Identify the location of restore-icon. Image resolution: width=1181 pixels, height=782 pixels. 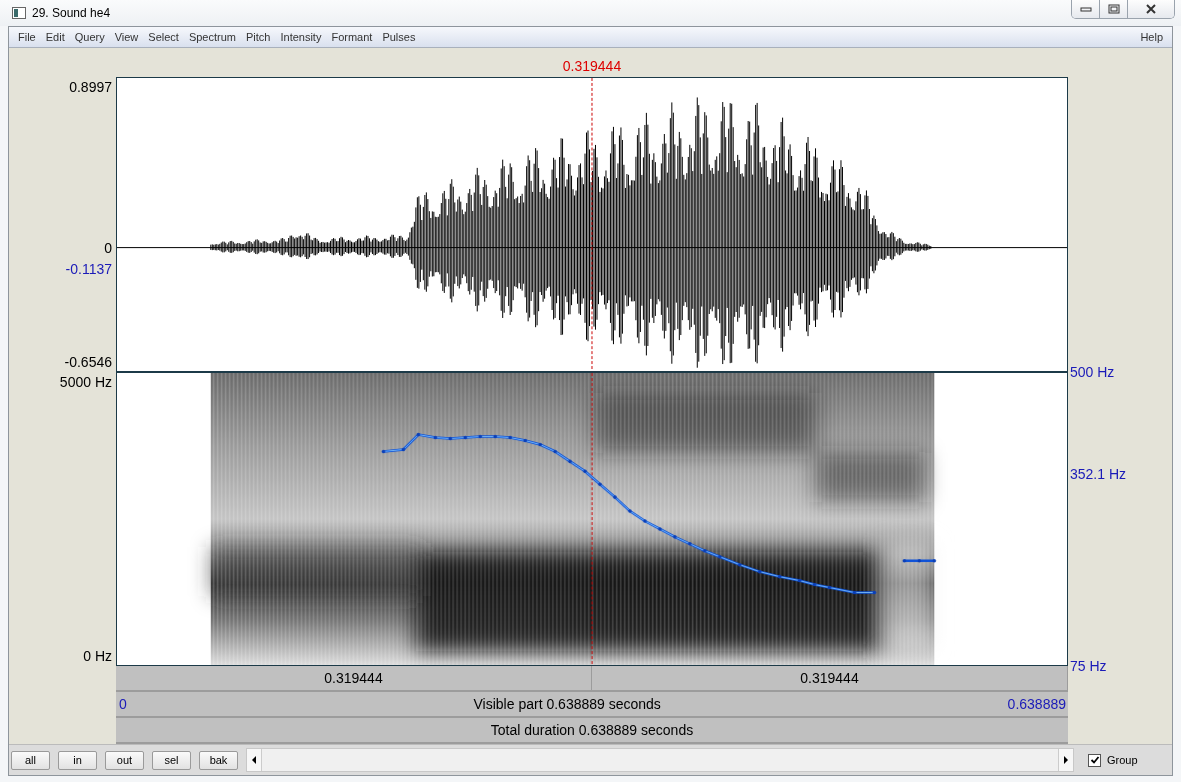
(1113, 9).